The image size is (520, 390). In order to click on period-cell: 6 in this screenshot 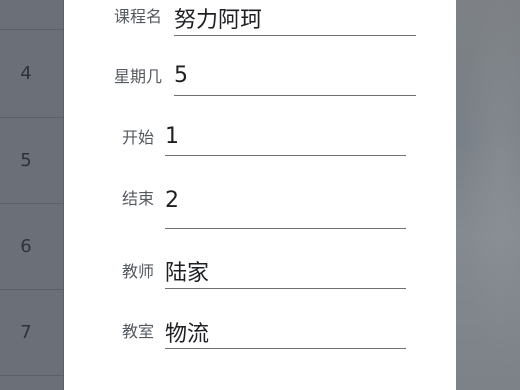, I will do `click(32, 247)`.